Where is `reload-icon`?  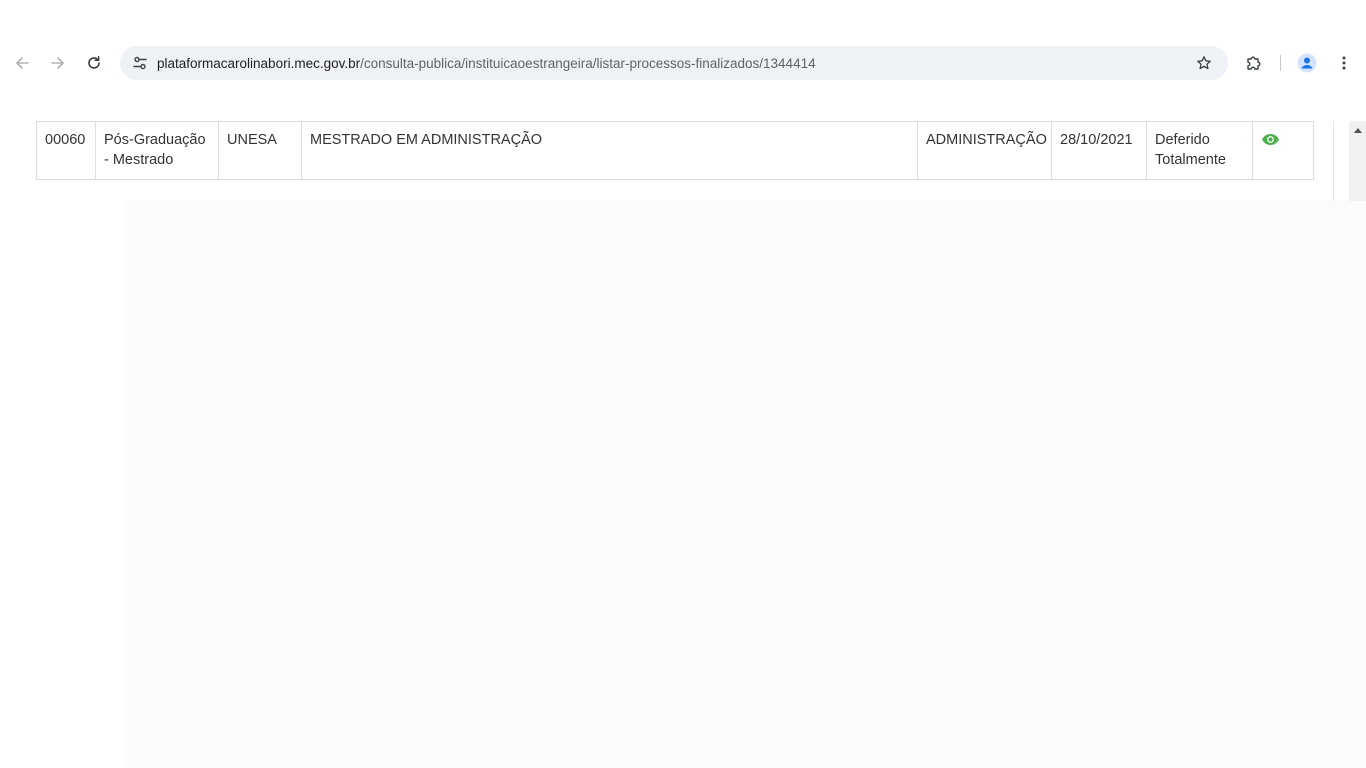
reload-icon is located at coordinates (94, 62).